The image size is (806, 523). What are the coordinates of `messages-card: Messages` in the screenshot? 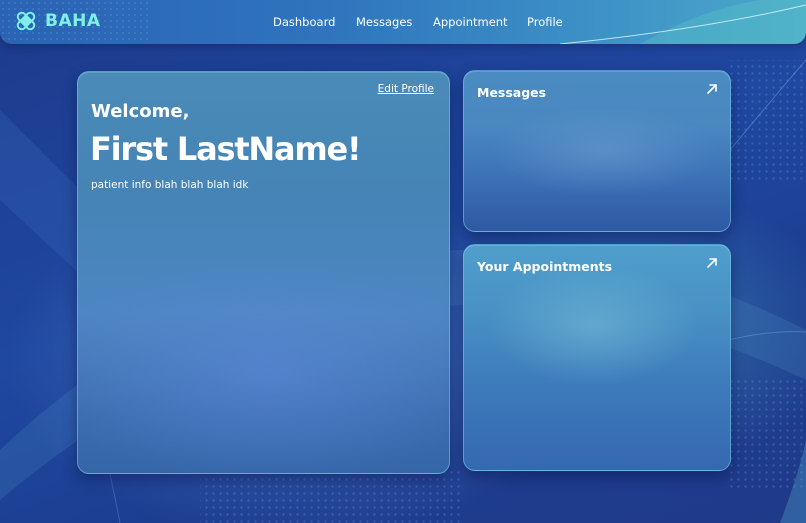 It's located at (597, 151).